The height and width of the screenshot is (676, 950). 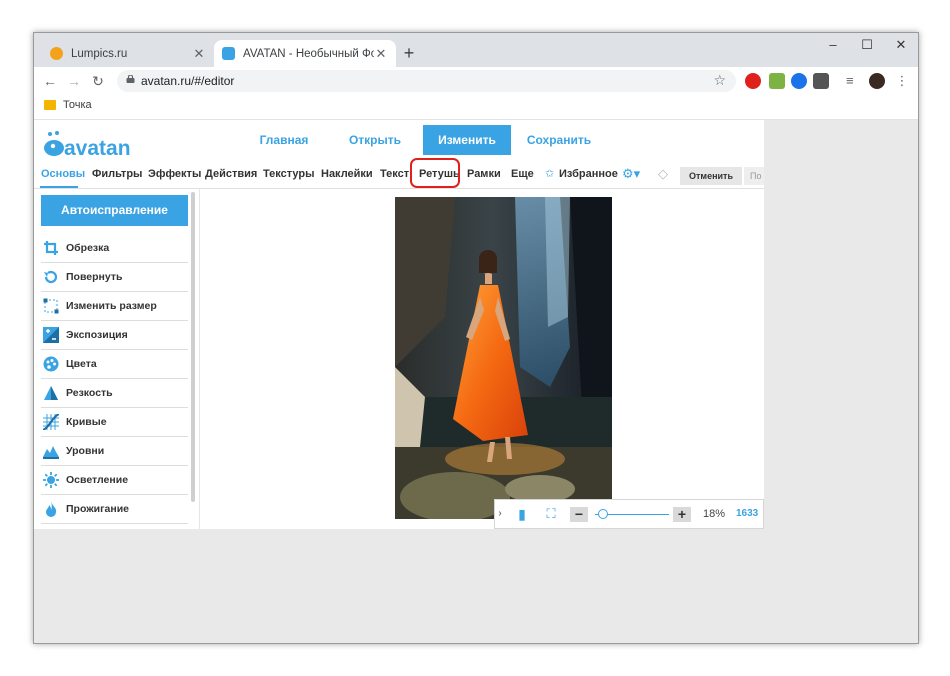 I want to click on browser-toolbar: ← → ↻ ☆ ≡ ⋮, so click(x=476, y=81).